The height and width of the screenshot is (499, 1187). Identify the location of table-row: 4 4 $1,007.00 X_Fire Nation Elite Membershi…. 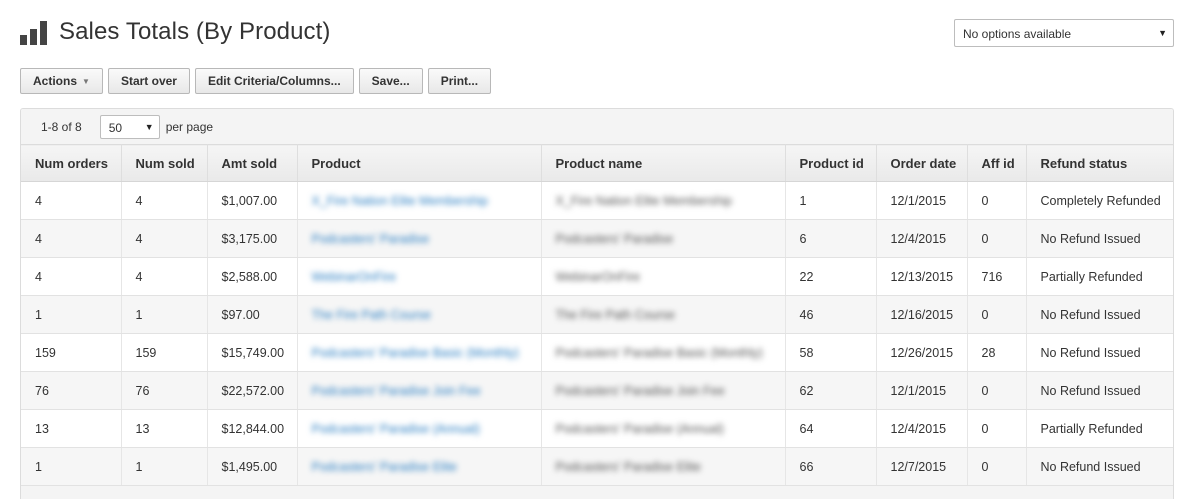
(597, 200).